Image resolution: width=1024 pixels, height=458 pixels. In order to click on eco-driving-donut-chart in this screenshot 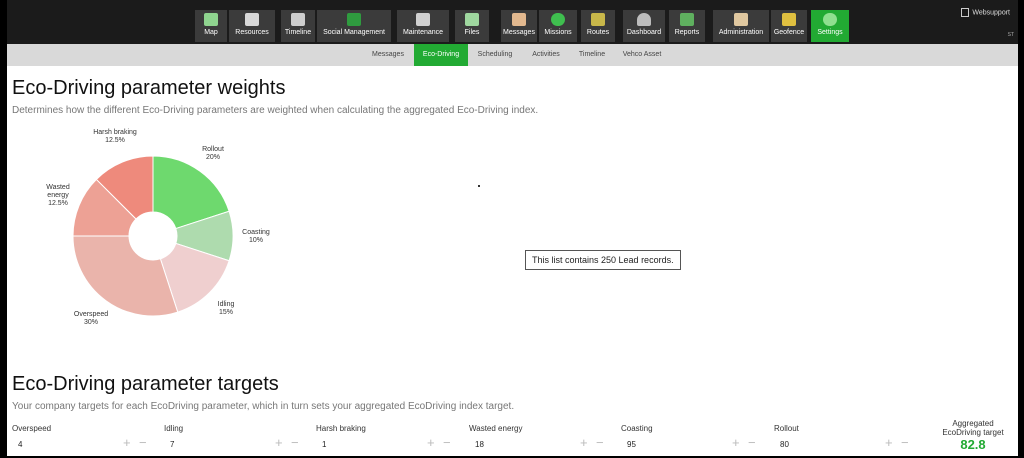, I will do `click(153, 236)`.